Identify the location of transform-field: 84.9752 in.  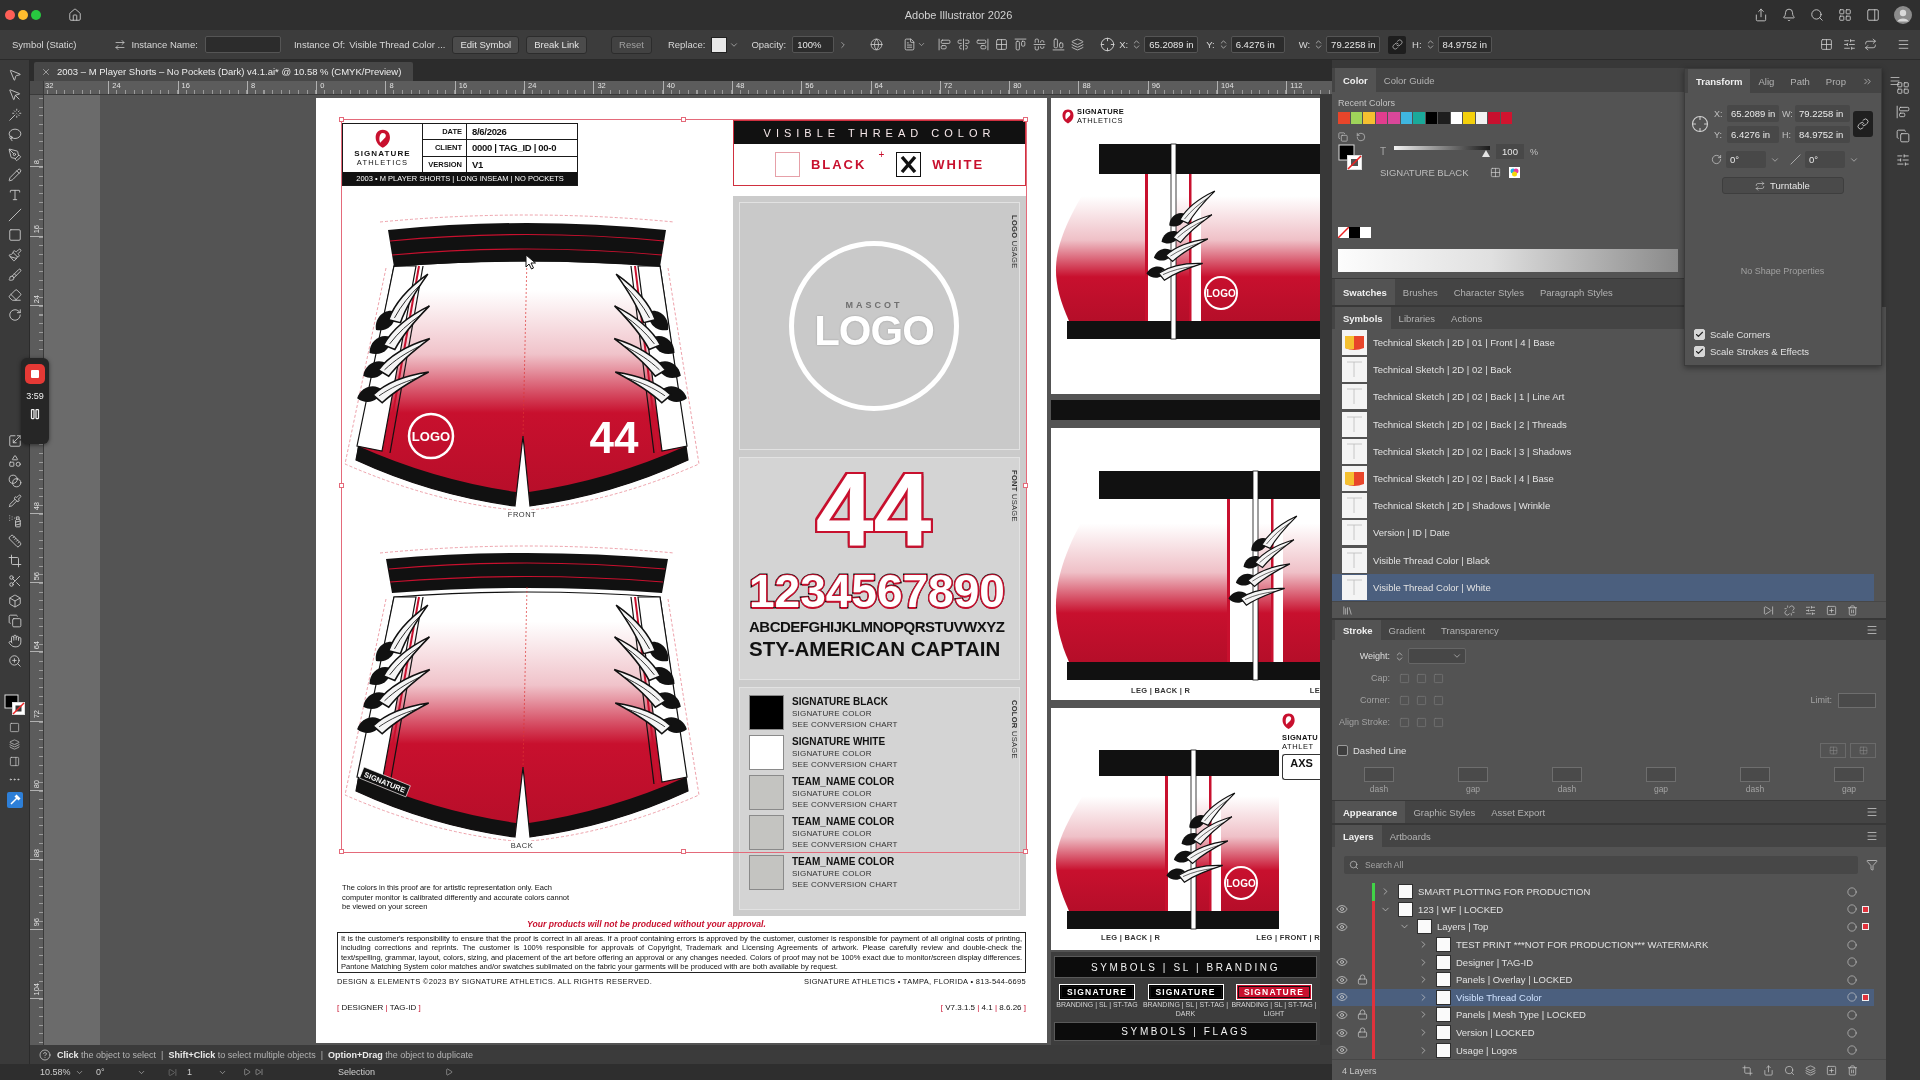
(1822, 134).